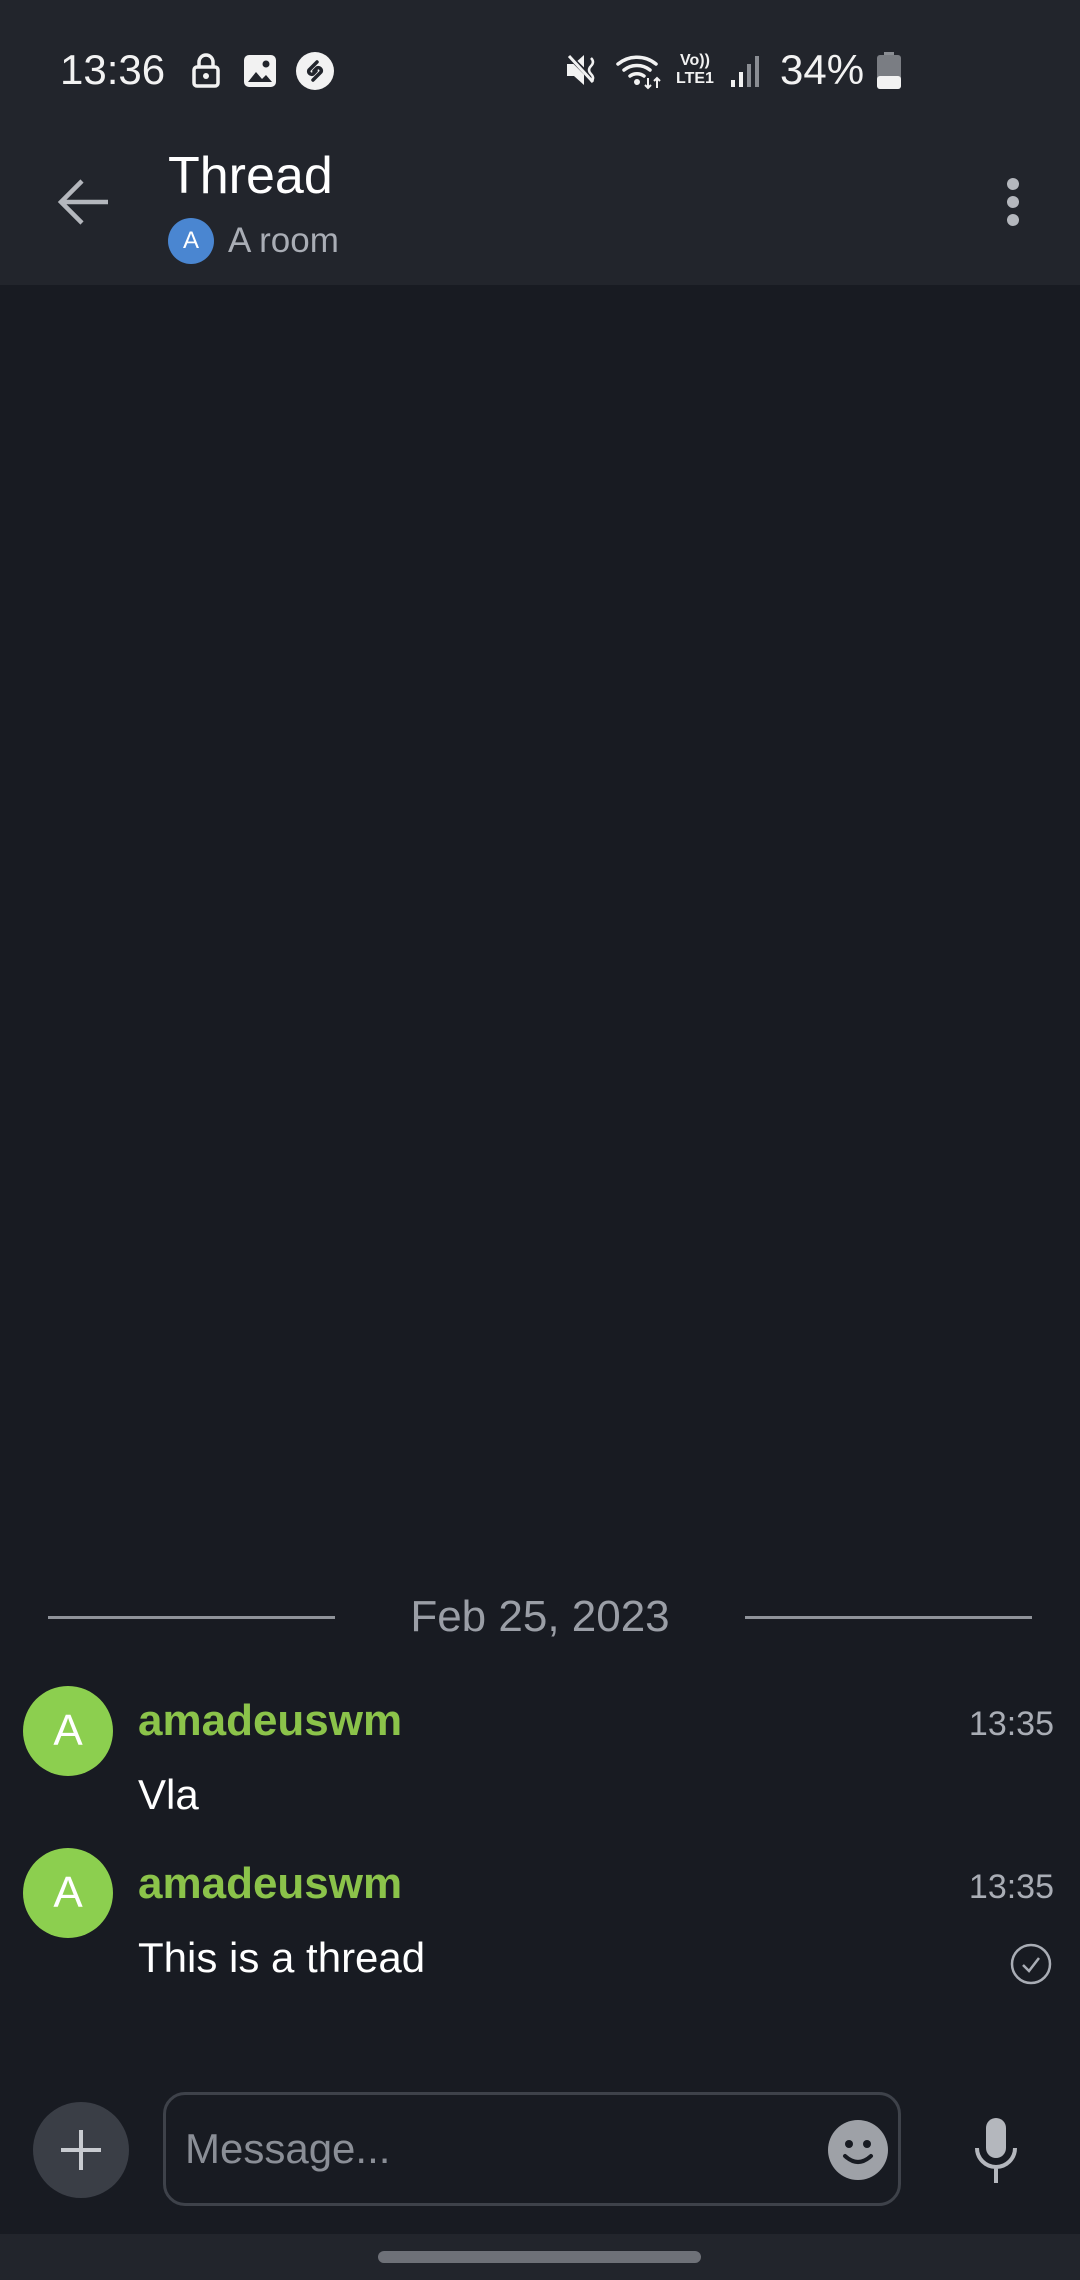 Image resolution: width=1080 pixels, height=2280 pixels. What do you see at coordinates (315, 71) in the screenshot?
I see `shazam-icon` at bounding box center [315, 71].